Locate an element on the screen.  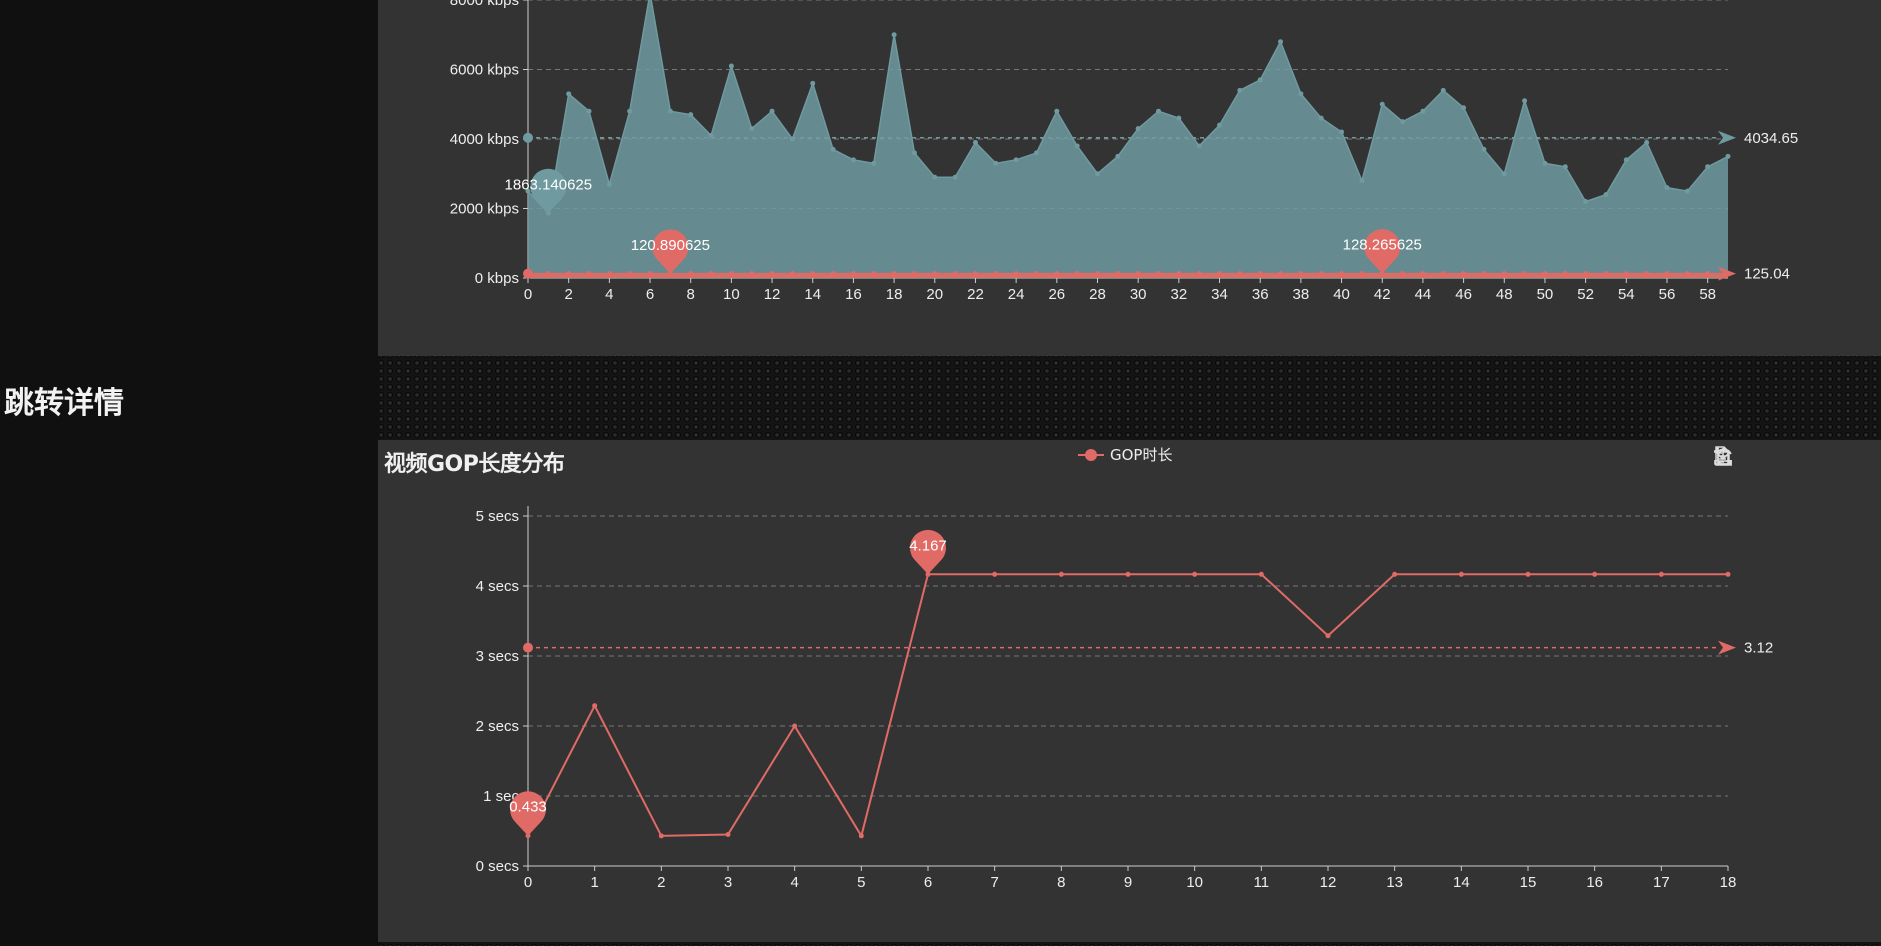
refresh-icon is located at coordinates (1744, 459).